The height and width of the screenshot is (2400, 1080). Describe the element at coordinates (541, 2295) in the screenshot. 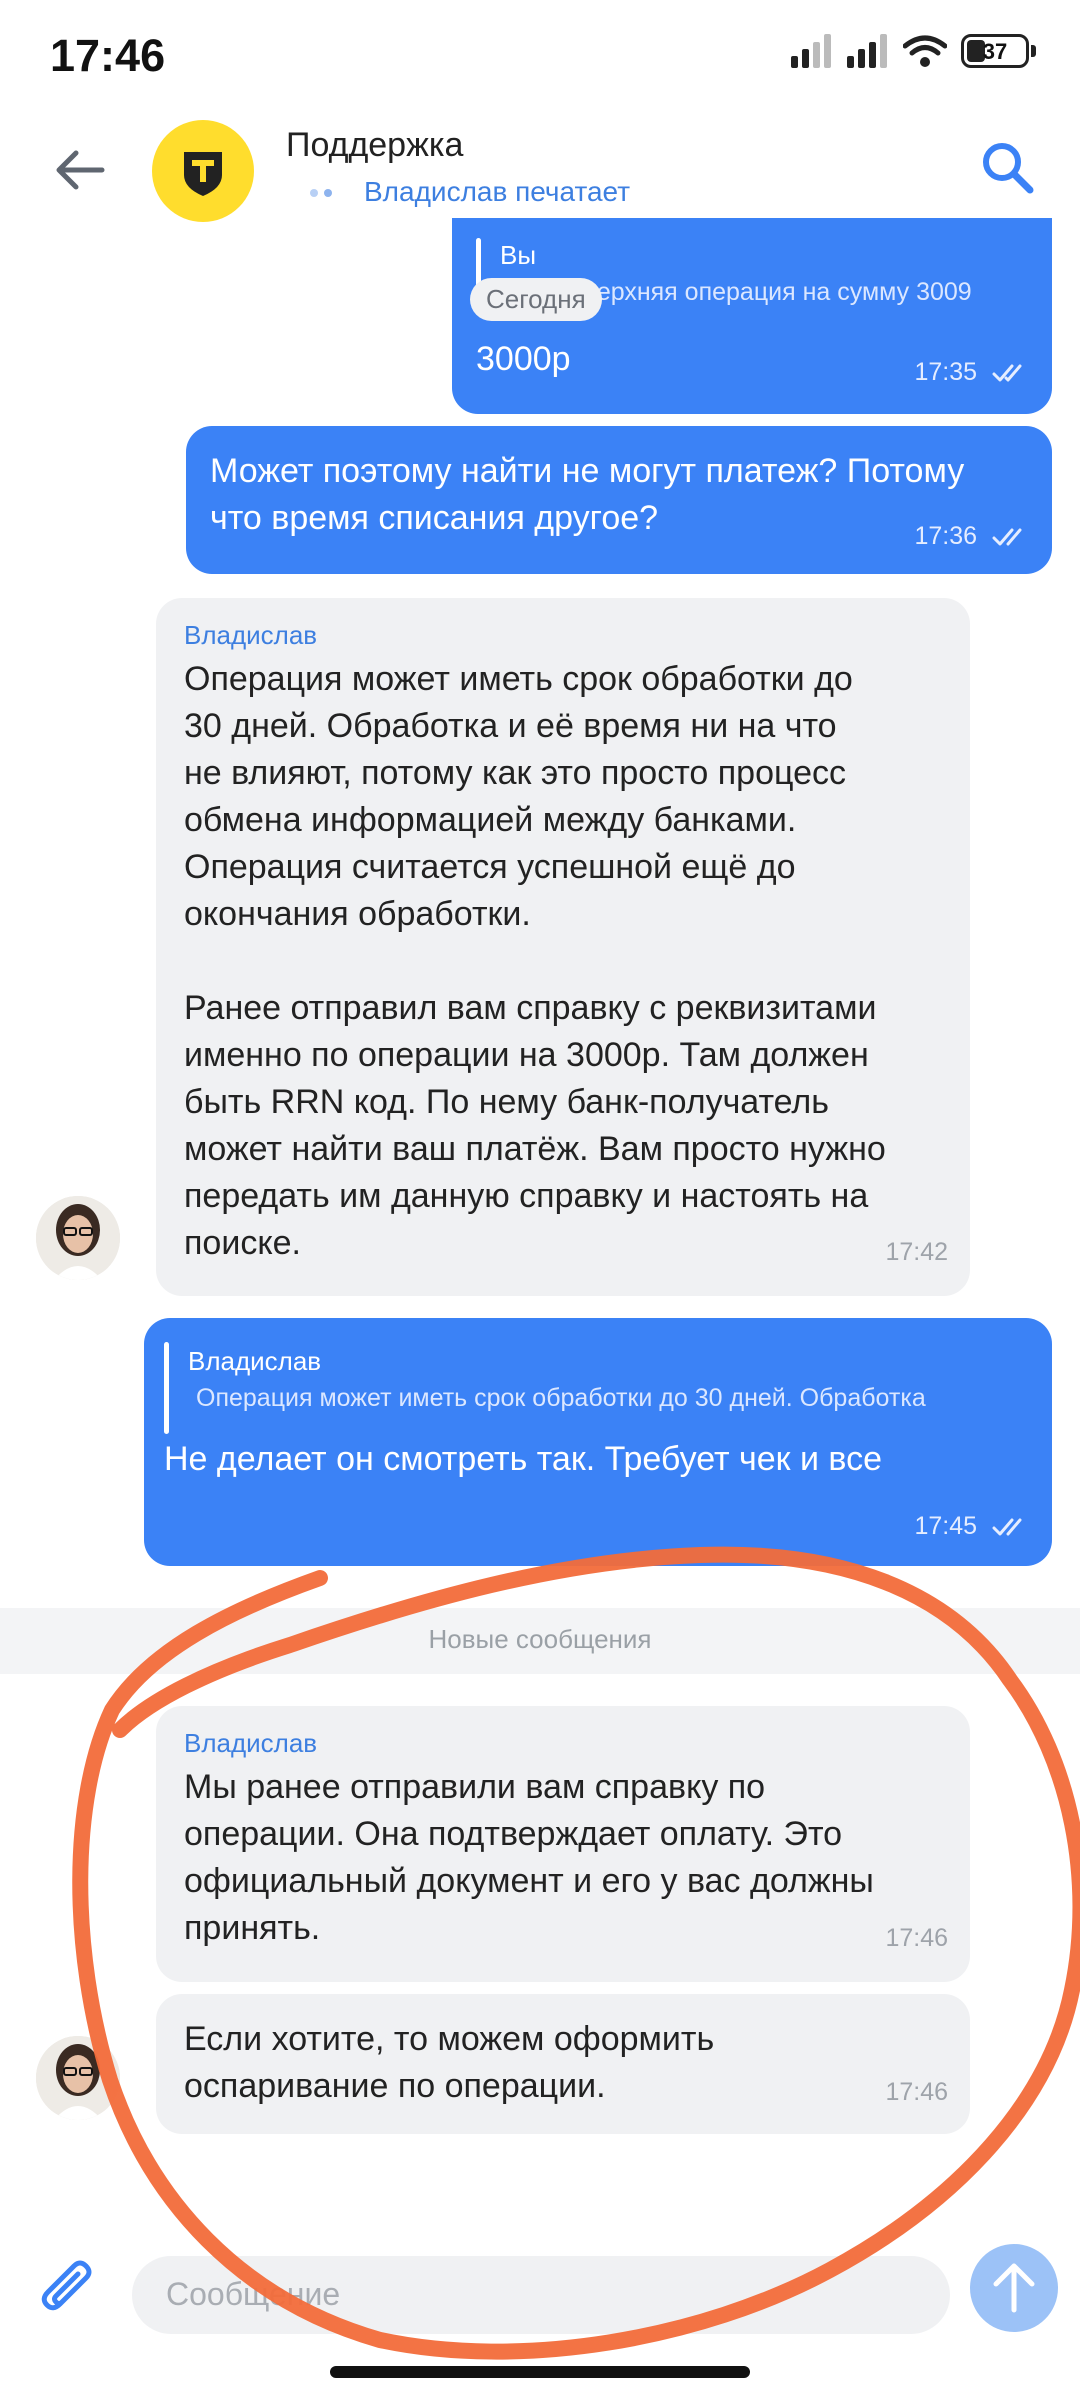

I see `message-input: Сообщение` at that location.